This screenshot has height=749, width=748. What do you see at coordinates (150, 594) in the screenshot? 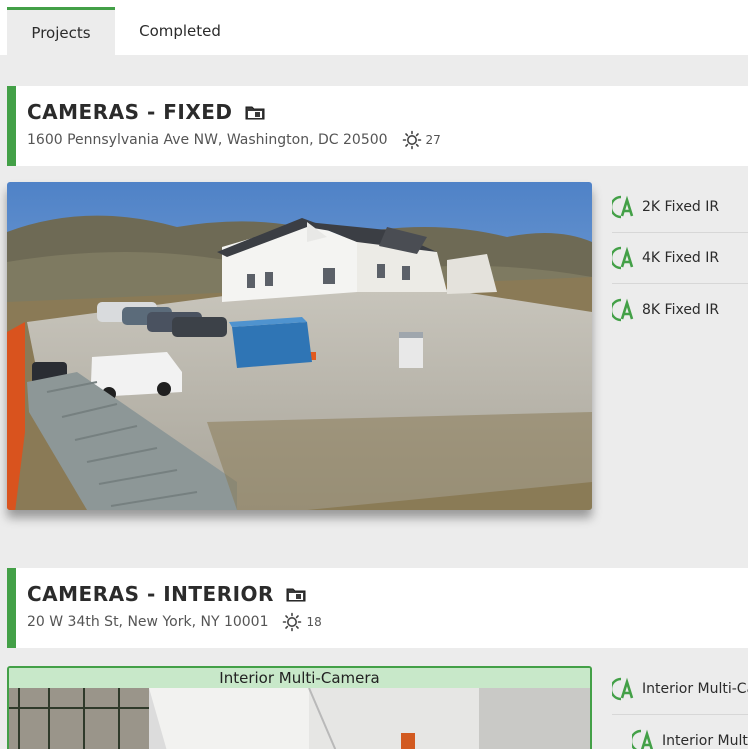
I see `project-title: CAMERAS - INTERIOR` at bounding box center [150, 594].